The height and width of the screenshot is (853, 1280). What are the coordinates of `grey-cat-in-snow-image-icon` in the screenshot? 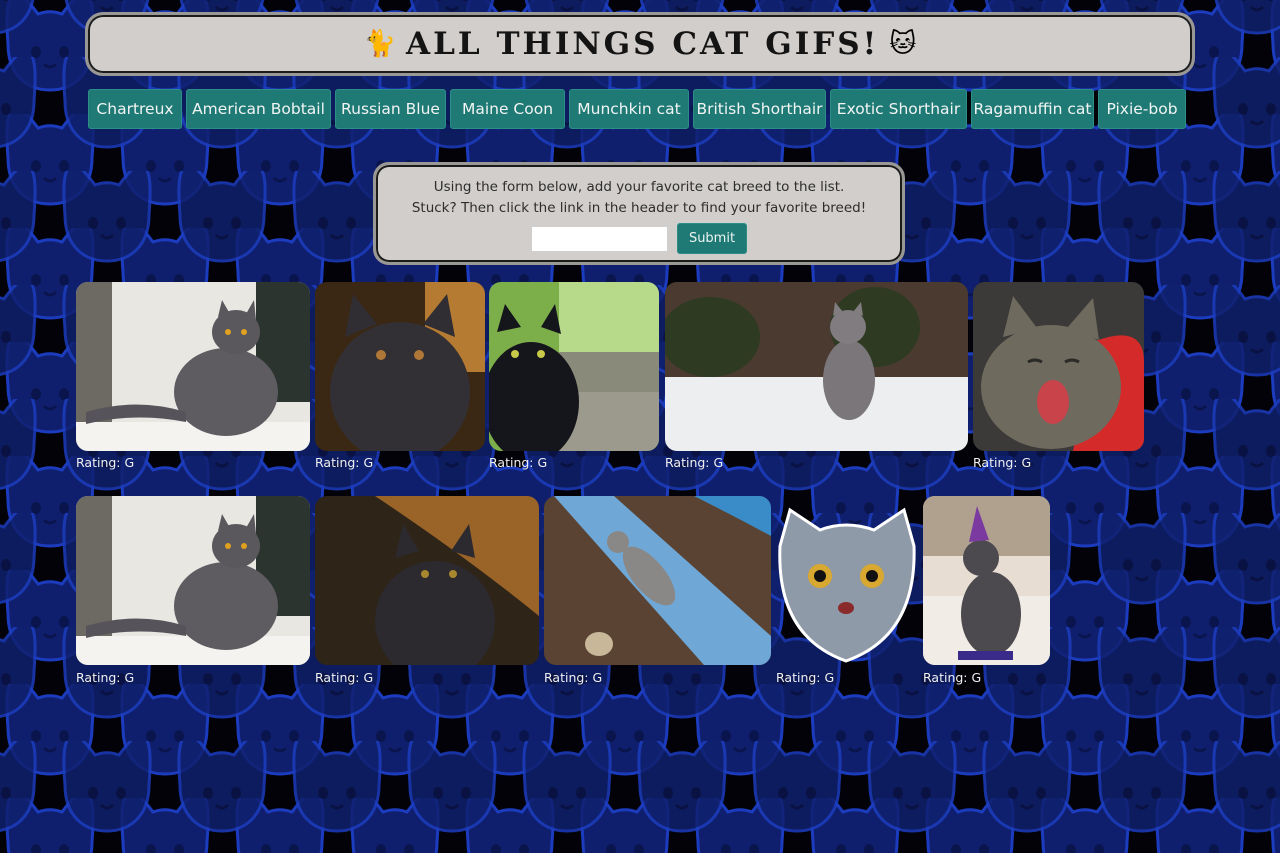 It's located at (816, 366).